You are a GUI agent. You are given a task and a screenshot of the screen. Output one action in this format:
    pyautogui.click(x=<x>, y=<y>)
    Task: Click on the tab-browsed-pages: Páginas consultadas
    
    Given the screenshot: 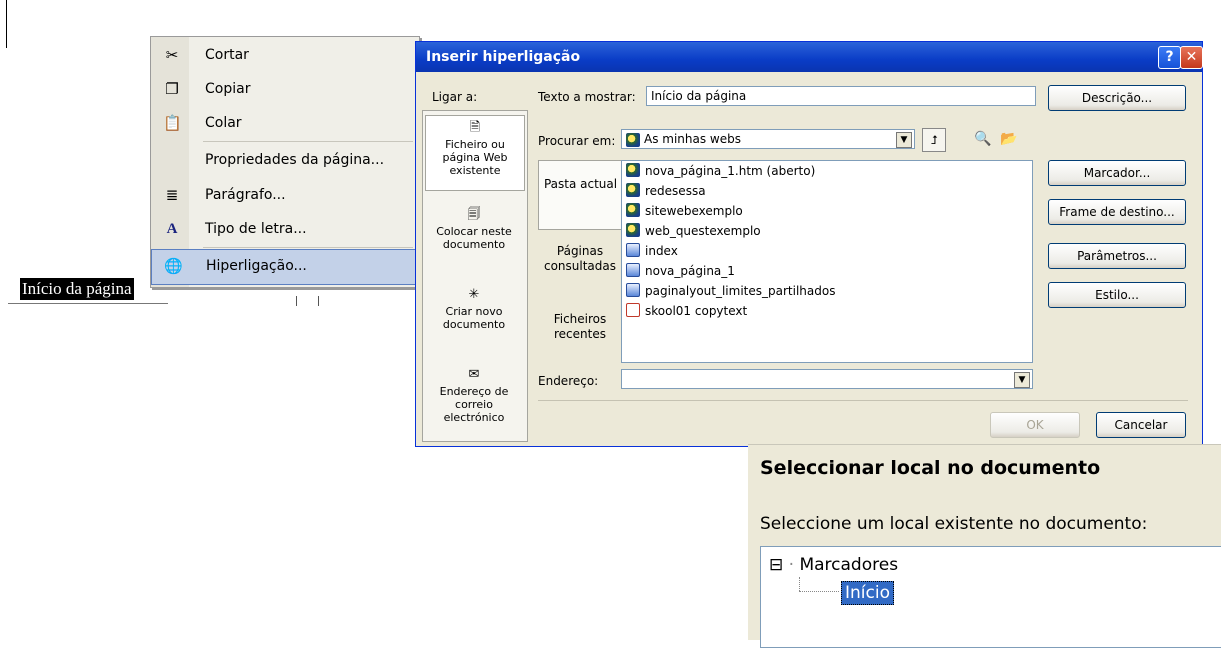 What is the action you would take?
    pyautogui.click(x=580, y=264)
    